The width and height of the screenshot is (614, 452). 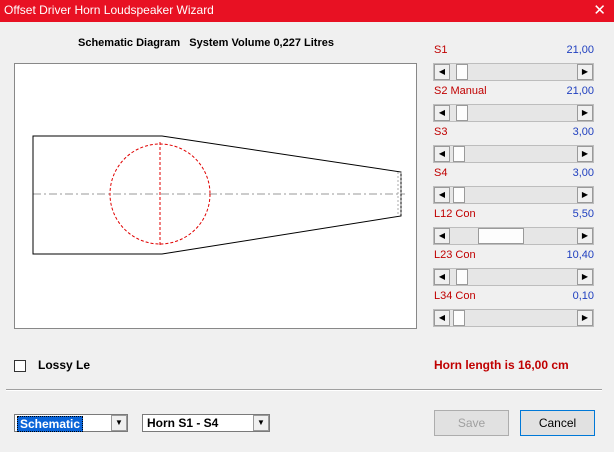 I want to click on param-label: S3, so click(x=441, y=132).